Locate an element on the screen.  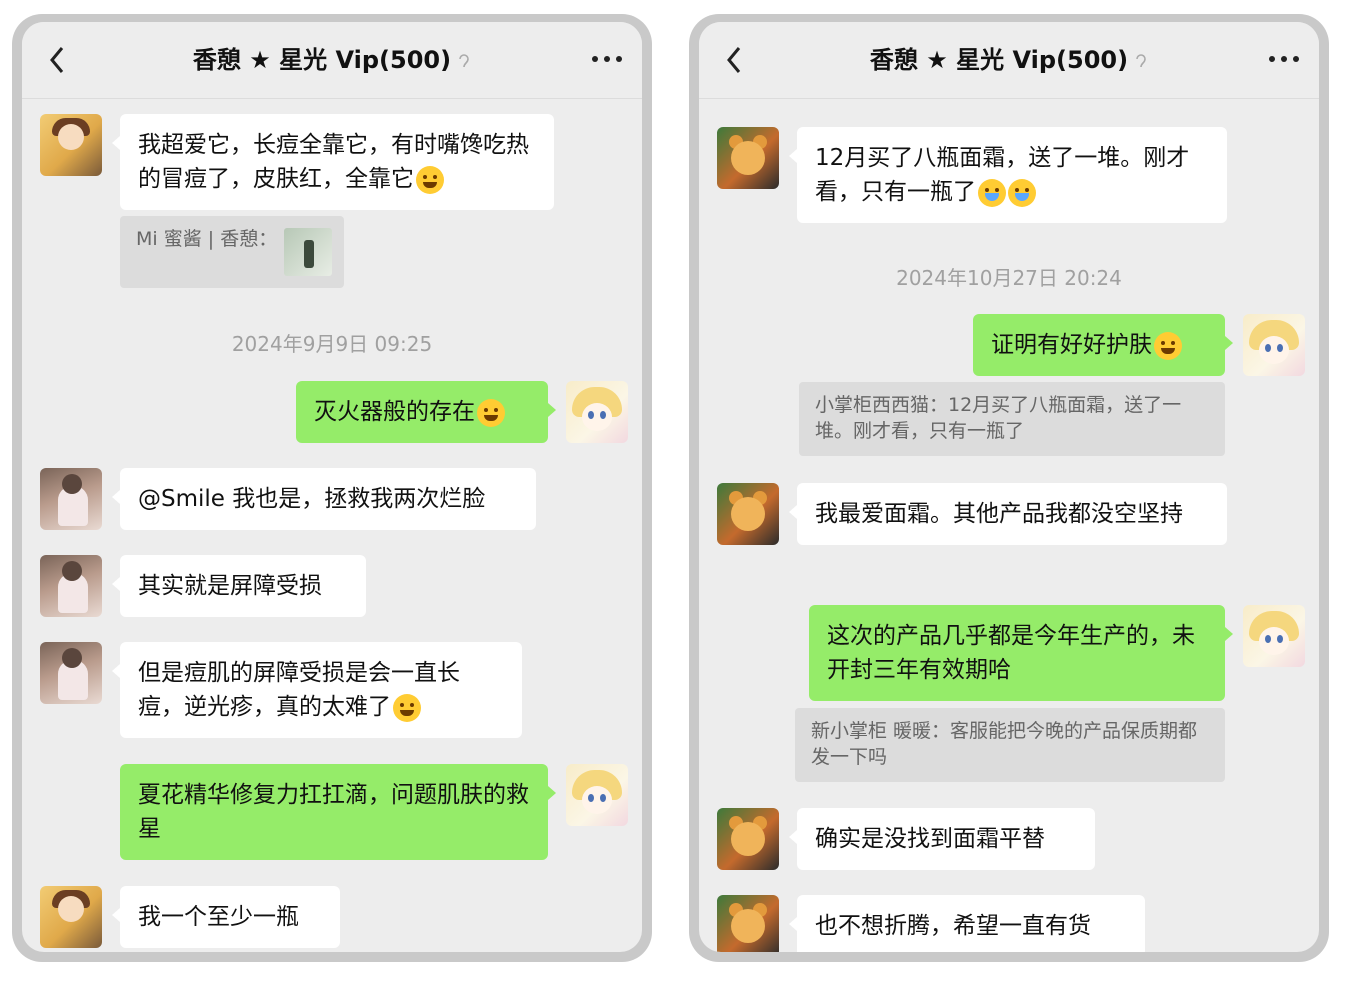
message-bubble: 确实是没找到面霜平替 is located at coordinates (942, 839).